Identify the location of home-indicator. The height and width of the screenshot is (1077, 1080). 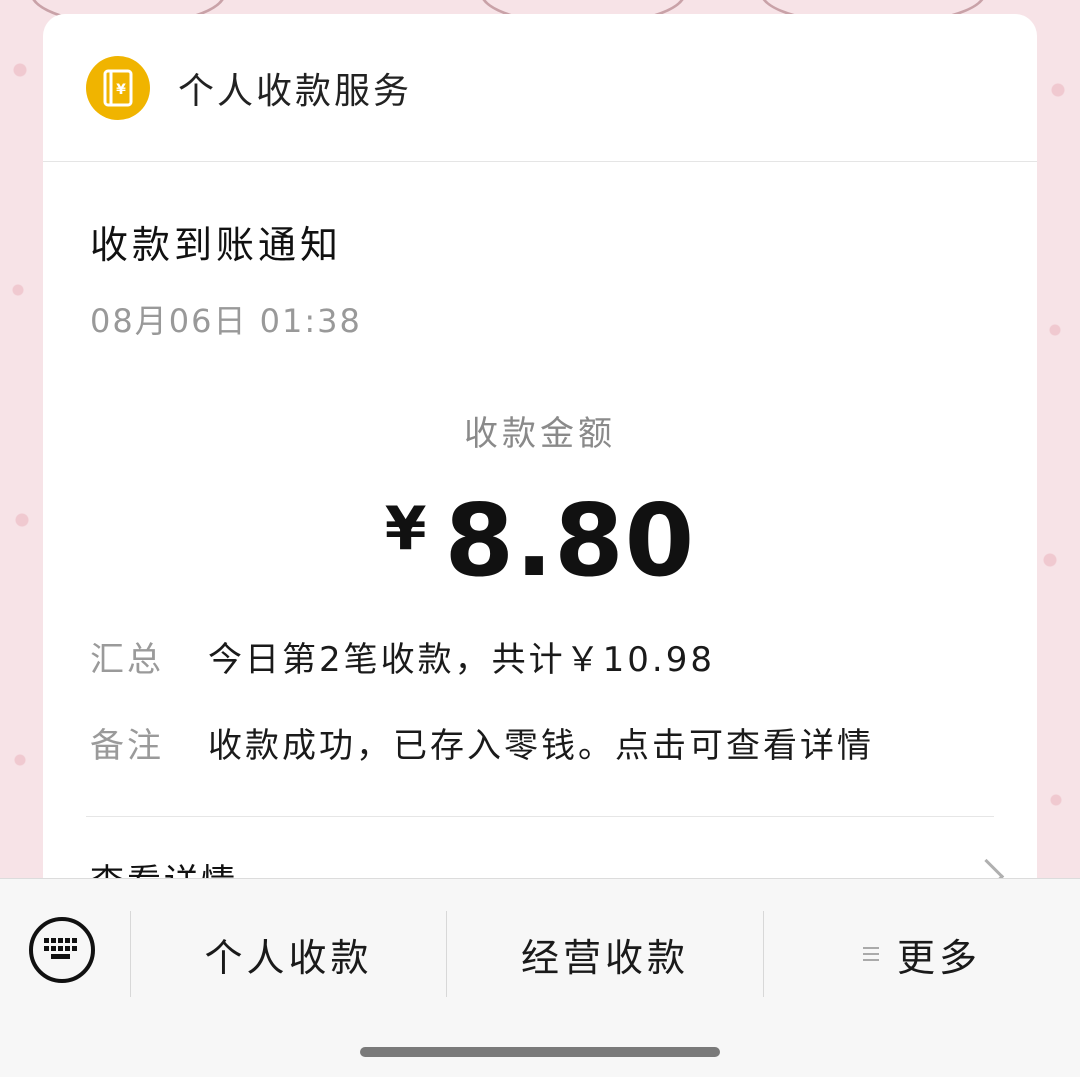
(540, 1052).